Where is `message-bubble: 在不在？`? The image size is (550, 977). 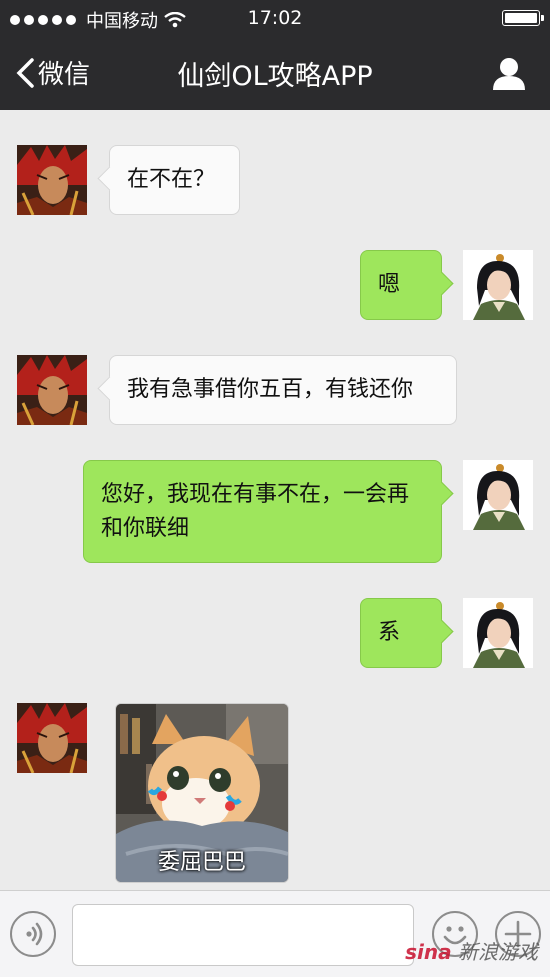 message-bubble: 在不在？ is located at coordinates (174, 180).